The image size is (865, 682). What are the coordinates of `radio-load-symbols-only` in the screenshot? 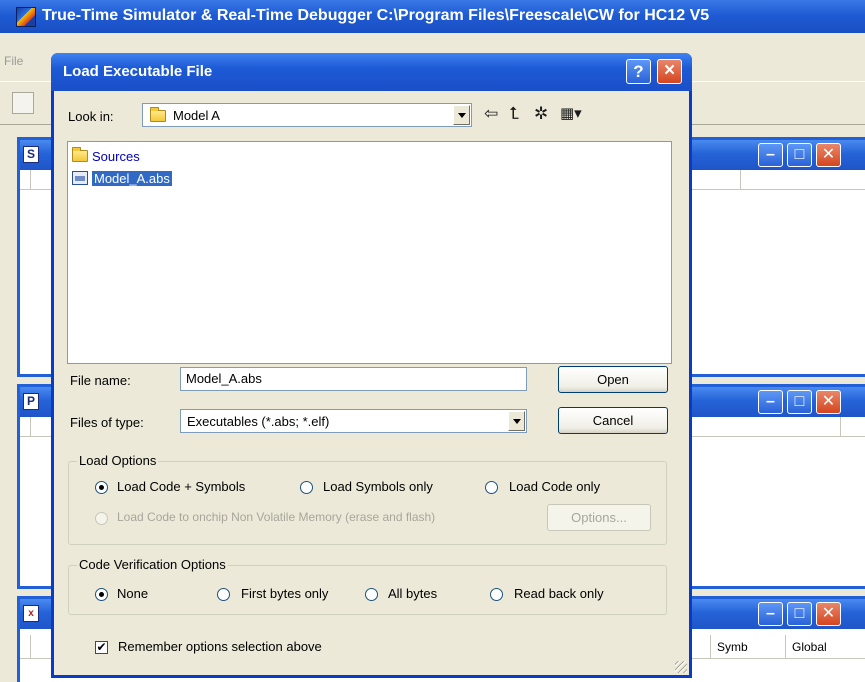 It's located at (306, 487).